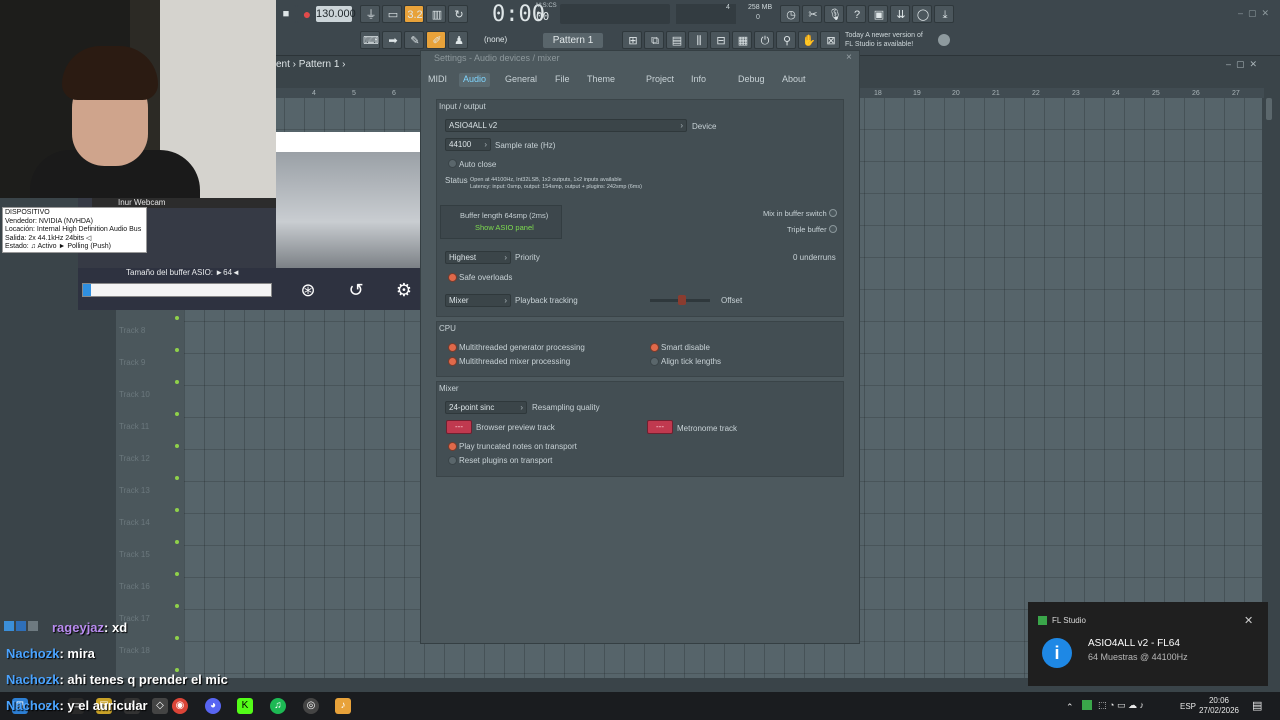 The image size is (1280, 720). What do you see at coordinates (437, 80) in the screenshot?
I see `tab-midi: MIDI` at bounding box center [437, 80].